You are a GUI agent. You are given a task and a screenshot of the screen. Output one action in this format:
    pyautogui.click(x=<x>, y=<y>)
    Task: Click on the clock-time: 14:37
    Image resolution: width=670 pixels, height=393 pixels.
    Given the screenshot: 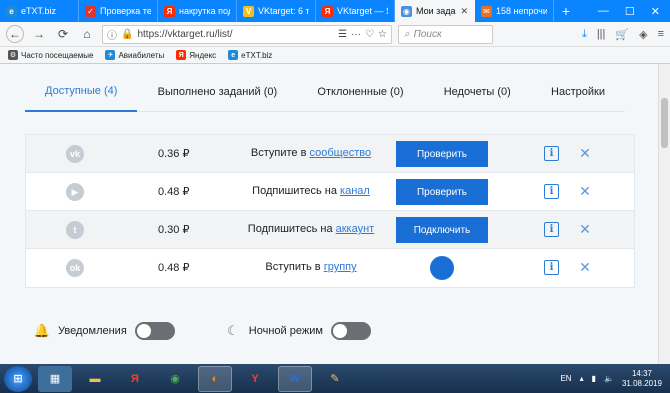 What is the action you would take?
    pyautogui.click(x=641, y=373)
    